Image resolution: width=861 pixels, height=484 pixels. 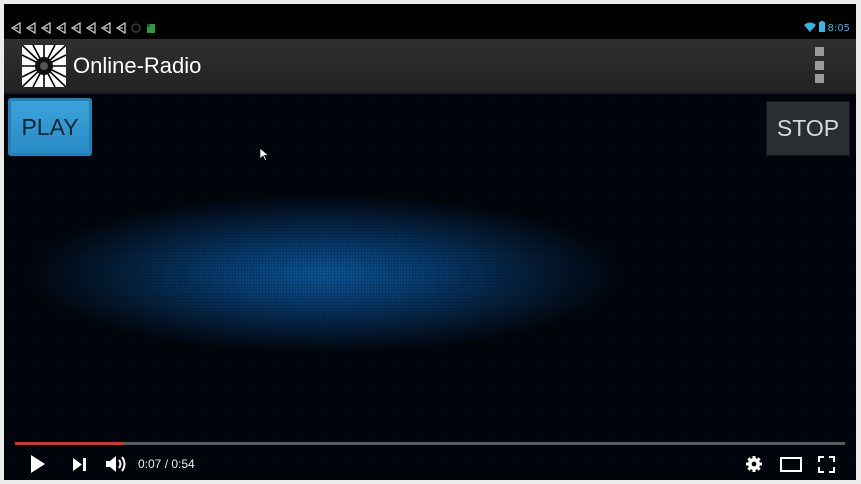 I want to click on stop-button: STOP, so click(x=808, y=128).